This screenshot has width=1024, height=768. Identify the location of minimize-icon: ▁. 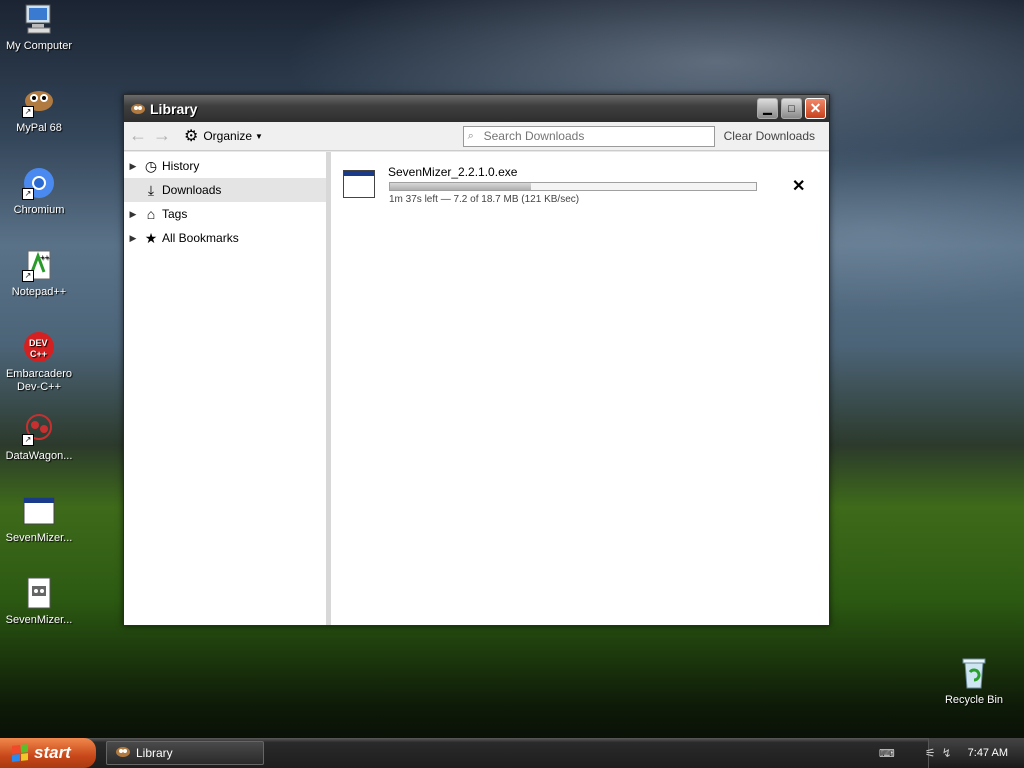
(767, 109).